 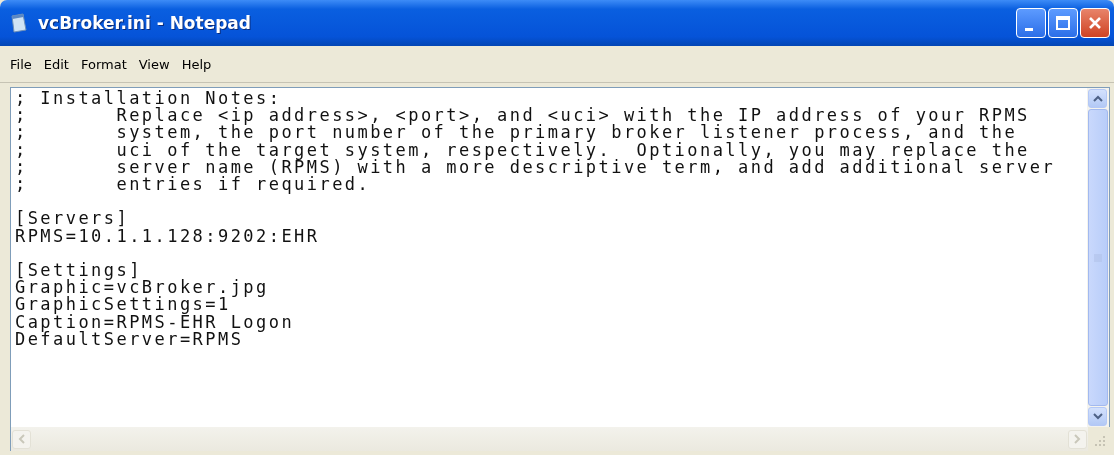 What do you see at coordinates (193, 185) in the screenshot?
I see `text-line: ; entries if required.` at bounding box center [193, 185].